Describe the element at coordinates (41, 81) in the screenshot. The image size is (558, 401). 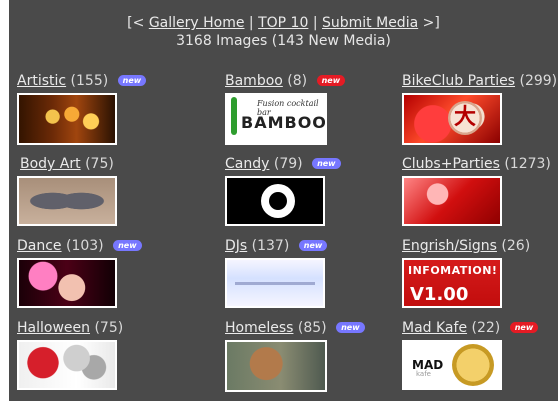
I see `category-link-artistic: Artistic` at that location.